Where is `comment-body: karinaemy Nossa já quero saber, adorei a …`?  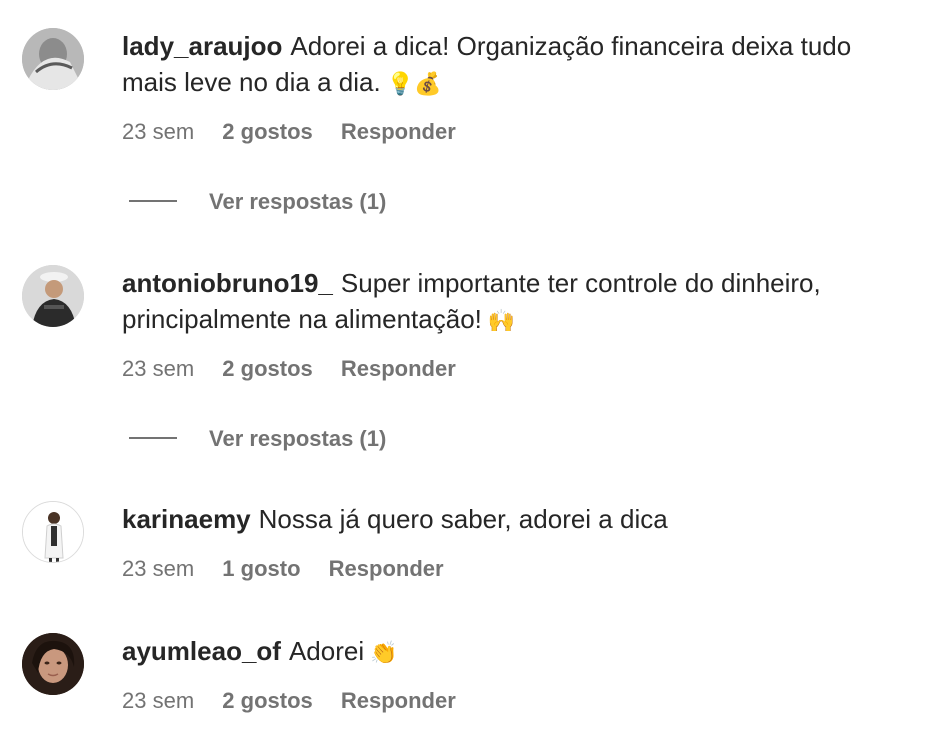
comment-body: karinaemy Nossa já quero saber, adorei a … is located at coordinates (517, 519).